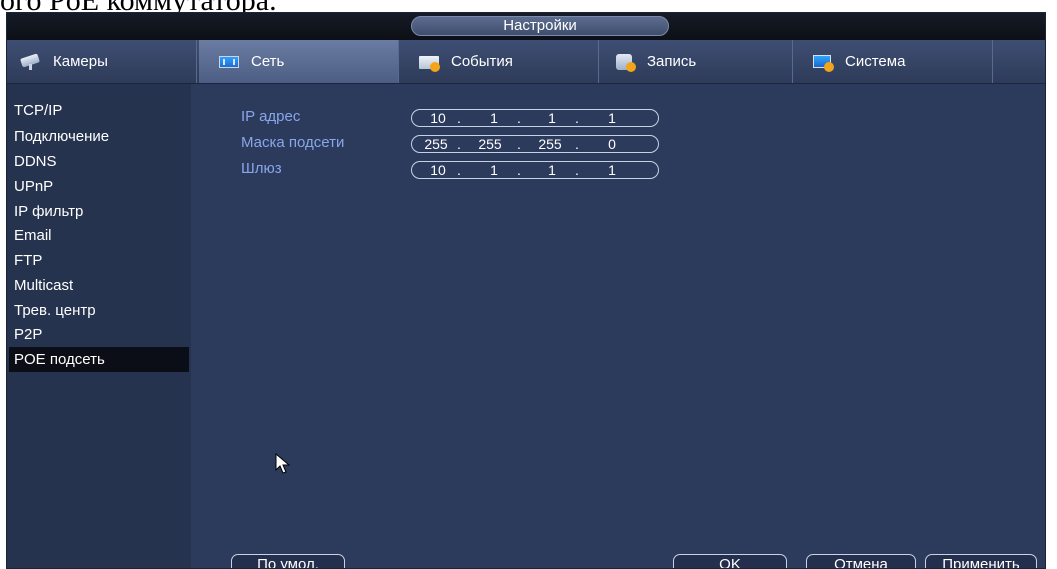 The width and height of the screenshot is (1057, 569). What do you see at coordinates (535, 170) in the screenshot?
I see `gateway-field: 10 . 1 . 1 . 1` at bounding box center [535, 170].